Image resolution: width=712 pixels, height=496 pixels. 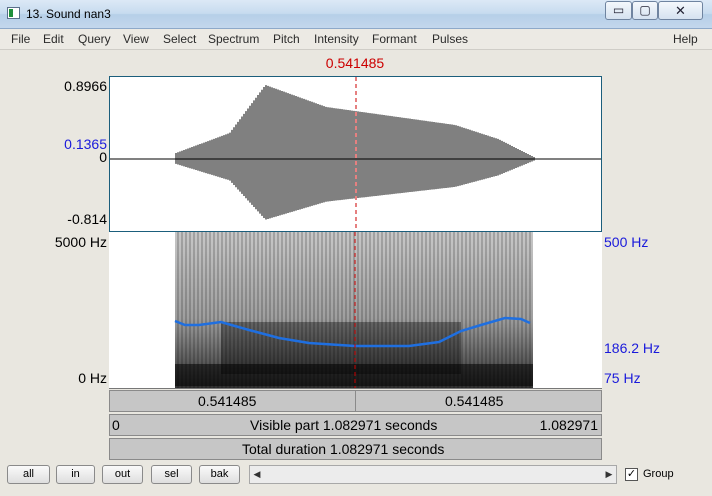 What do you see at coordinates (450, 39) in the screenshot?
I see `menu-pulses: Pulses` at bounding box center [450, 39].